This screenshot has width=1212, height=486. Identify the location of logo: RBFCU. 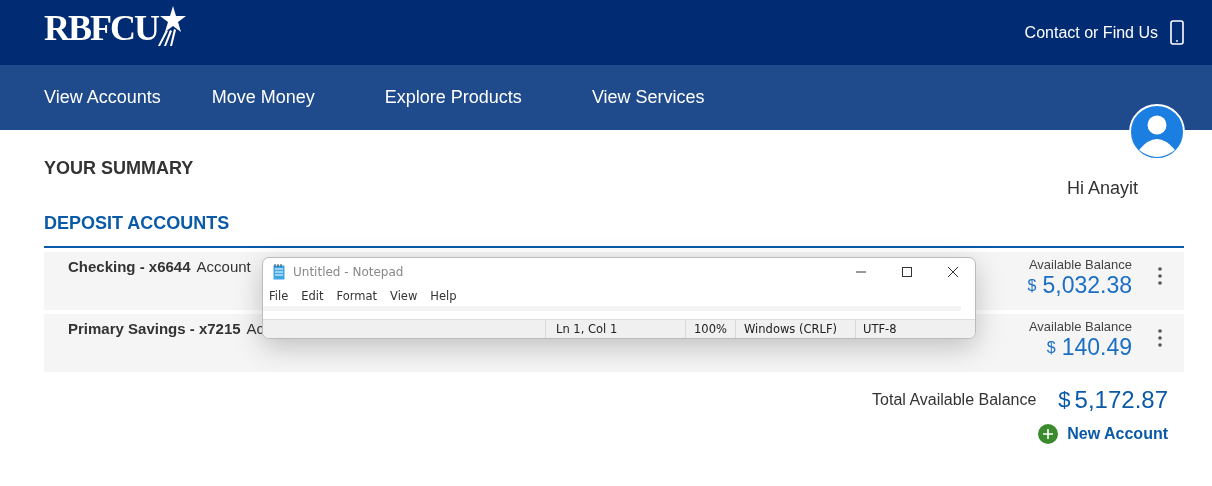
(101, 27).